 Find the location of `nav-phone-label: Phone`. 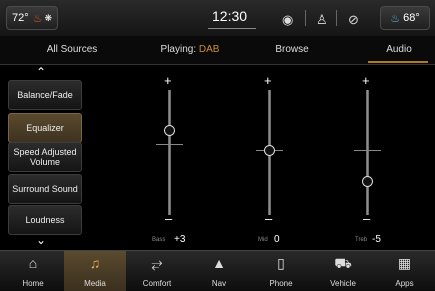

nav-phone-label: Phone is located at coordinates (281, 283).